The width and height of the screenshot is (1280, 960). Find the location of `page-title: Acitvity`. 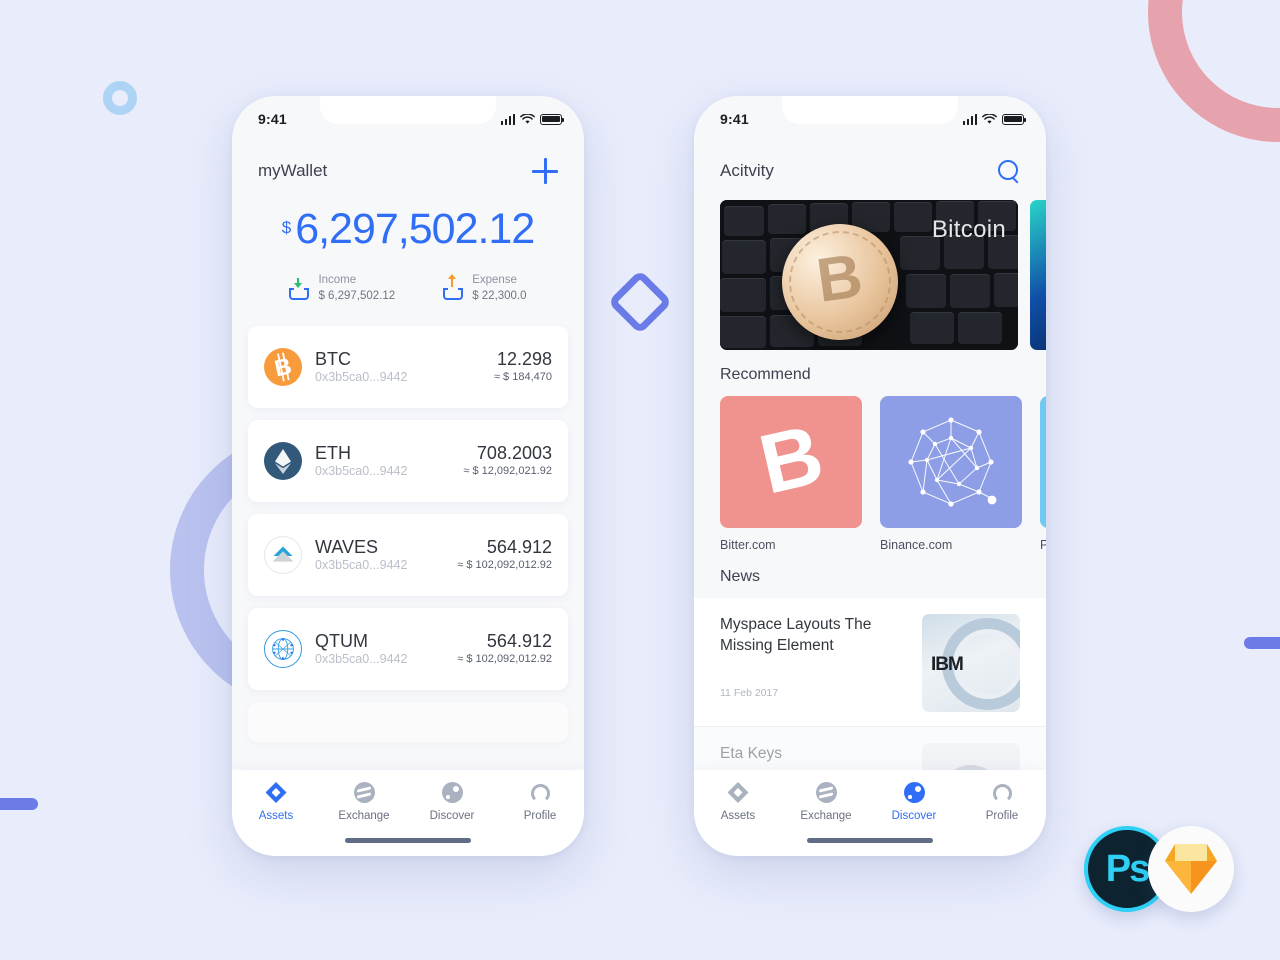

page-title: Acitvity is located at coordinates (747, 170).